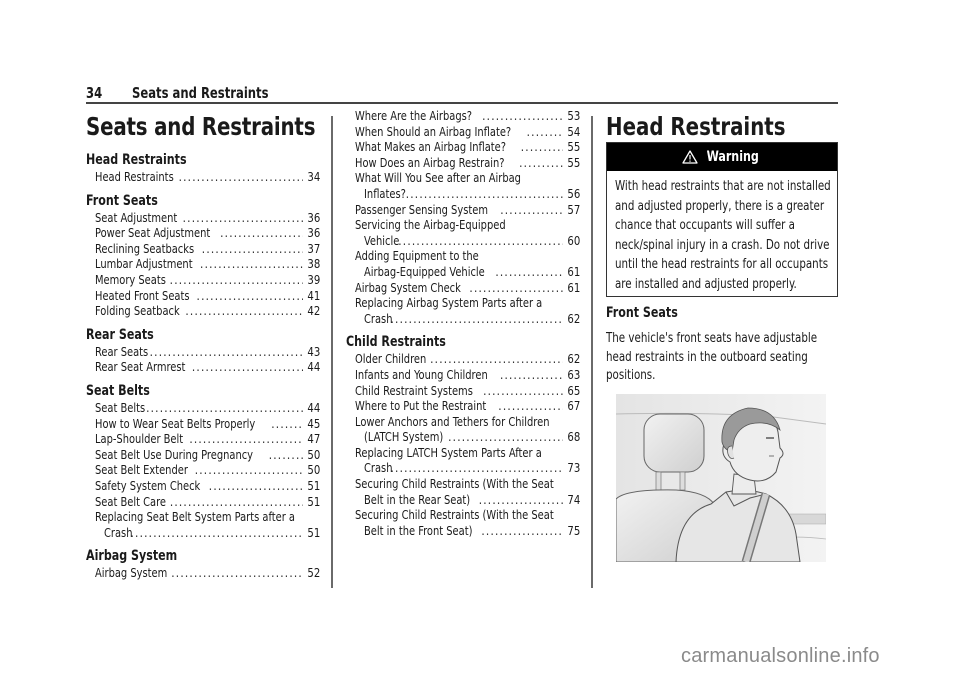 Image resolution: width=960 pixels, height=678 pixels. Describe the element at coordinates (454, 484) in the screenshot. I see `toc-entry-title: Securing Child Restraints (With the Seat` at that location.